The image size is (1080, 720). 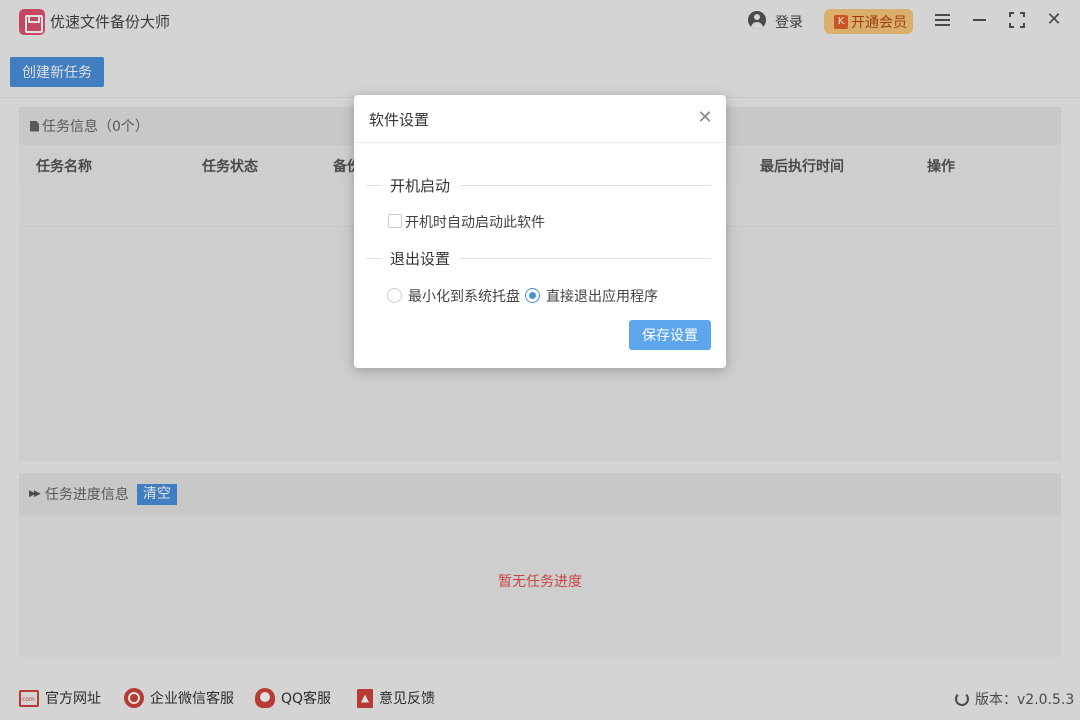 I want to click on save-settings-button: 保存设置, so click(x=670, y=335).